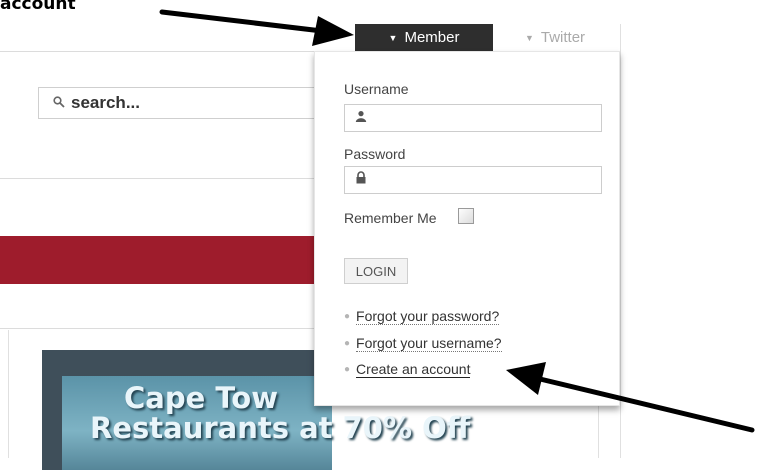 Image resolution: width=758 pixels, height=470 pixels. What do you see at coordinates (38, 7) in the screenshot?
I see `annotation-caption: account` at bounding box center [38, 7].